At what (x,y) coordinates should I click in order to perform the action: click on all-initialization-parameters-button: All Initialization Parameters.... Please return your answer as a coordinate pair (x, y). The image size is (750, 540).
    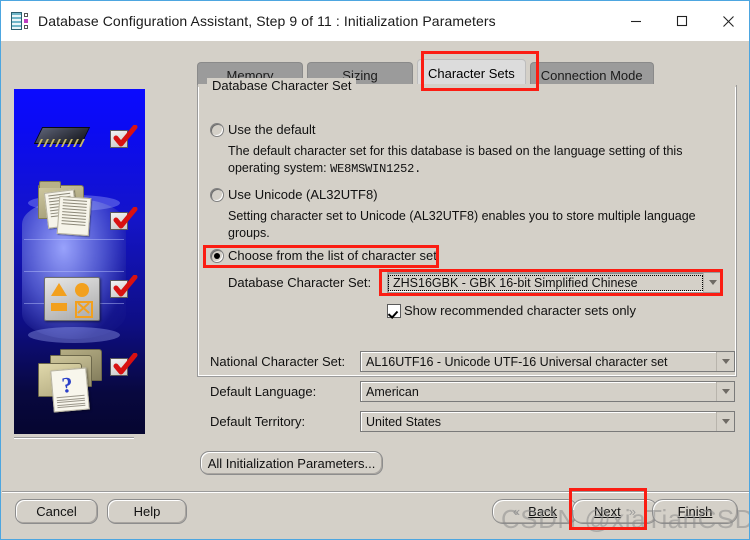
    Looking at the image, I should click on (291, 463).